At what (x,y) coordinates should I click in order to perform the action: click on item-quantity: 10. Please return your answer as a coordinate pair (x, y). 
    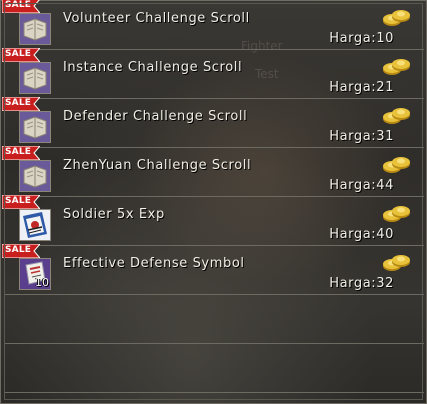
    Looking at the image, I should click on (42, 282).